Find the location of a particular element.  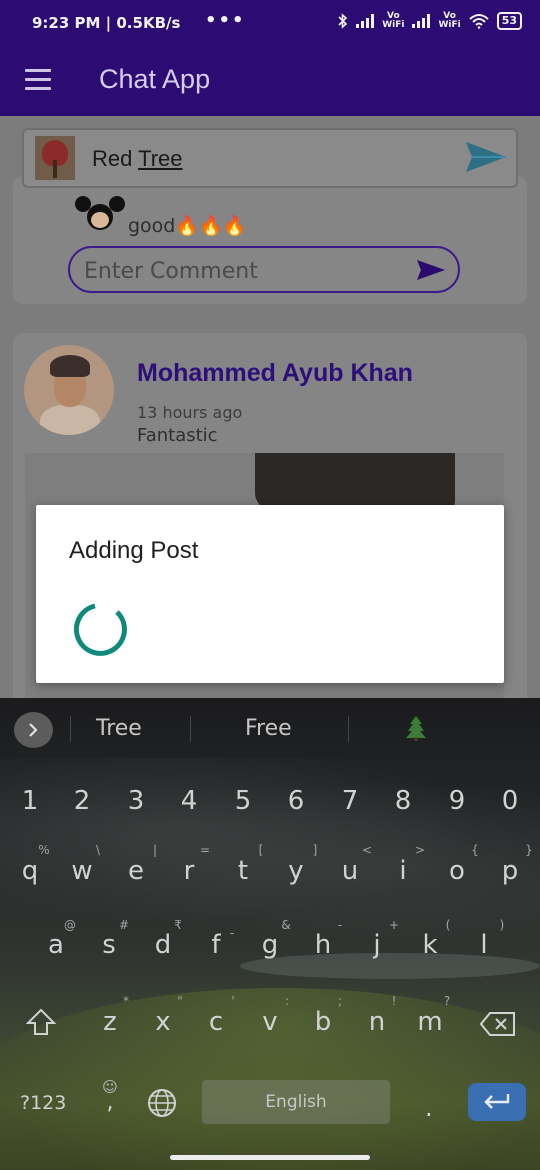

period-key: . is located at coordinates (429, 1108).